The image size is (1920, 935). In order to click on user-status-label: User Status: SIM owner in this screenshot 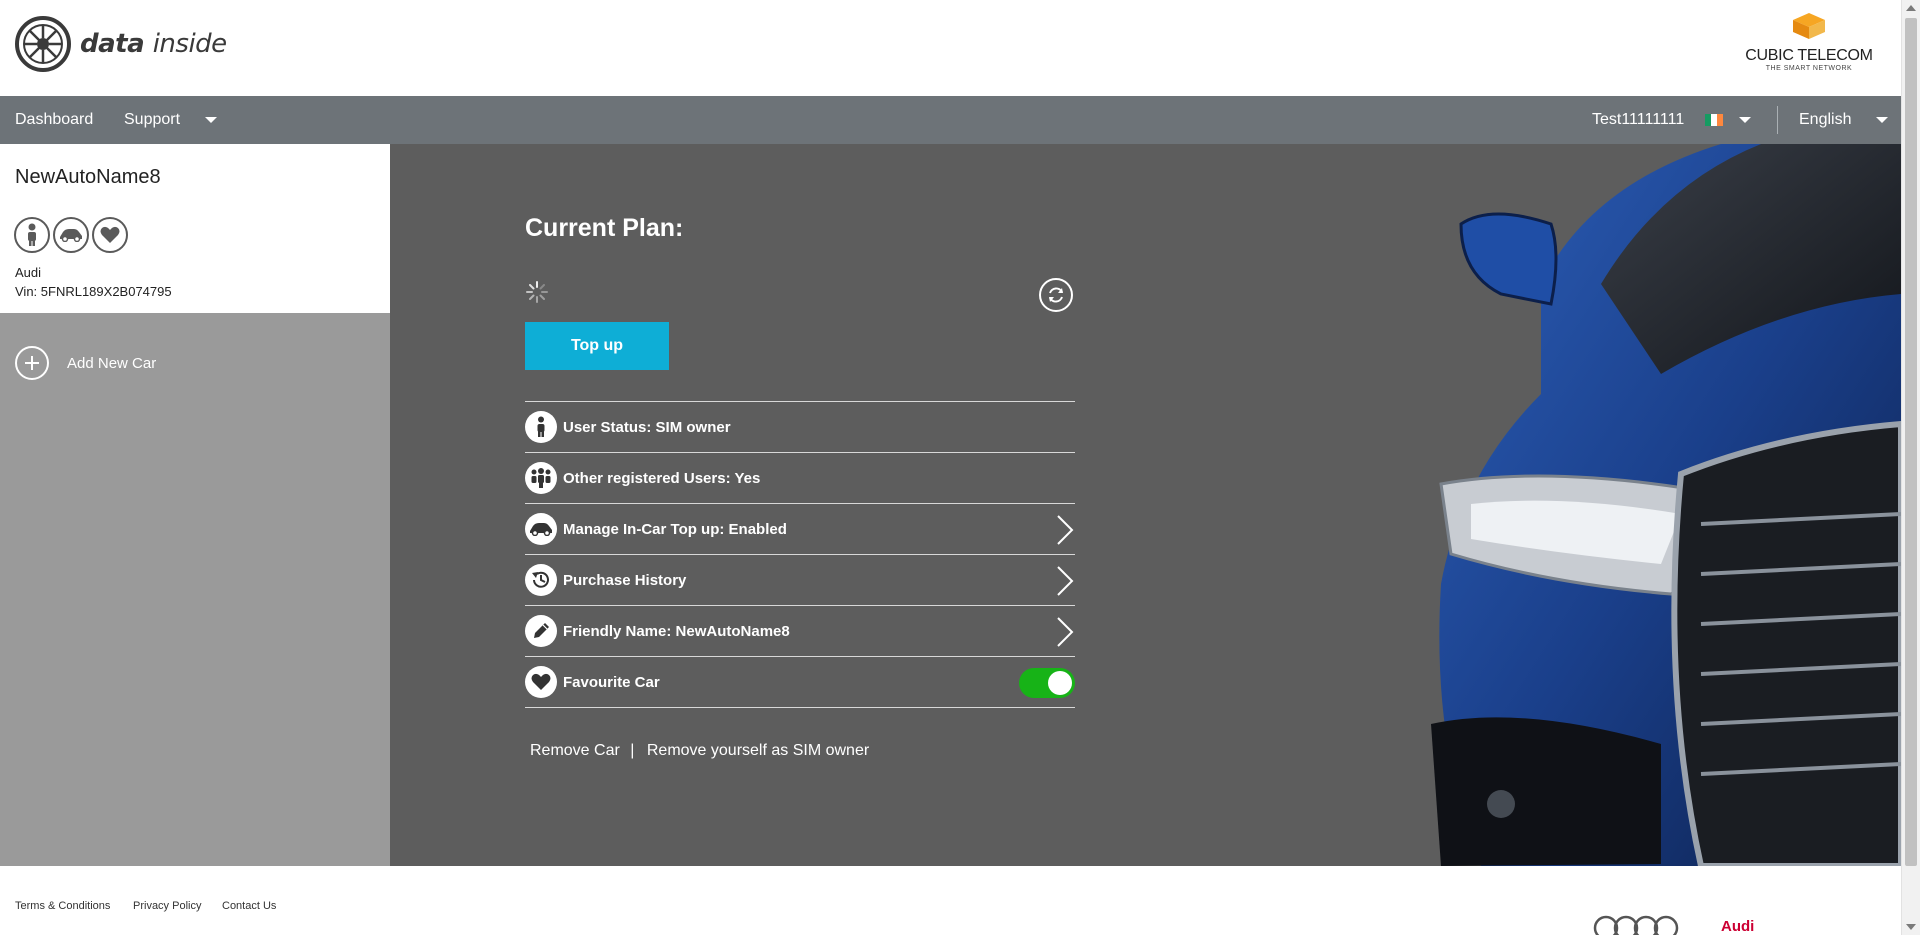, I will do `click(647, 427)`.